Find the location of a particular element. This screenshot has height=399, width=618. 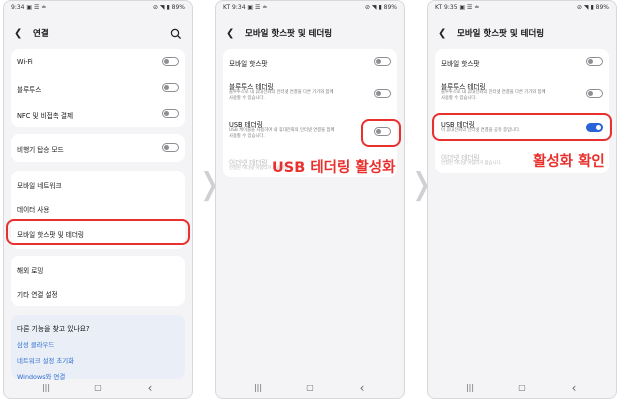

list-item-roaming: 해외 로밍 is located at coordinates (98, 269).